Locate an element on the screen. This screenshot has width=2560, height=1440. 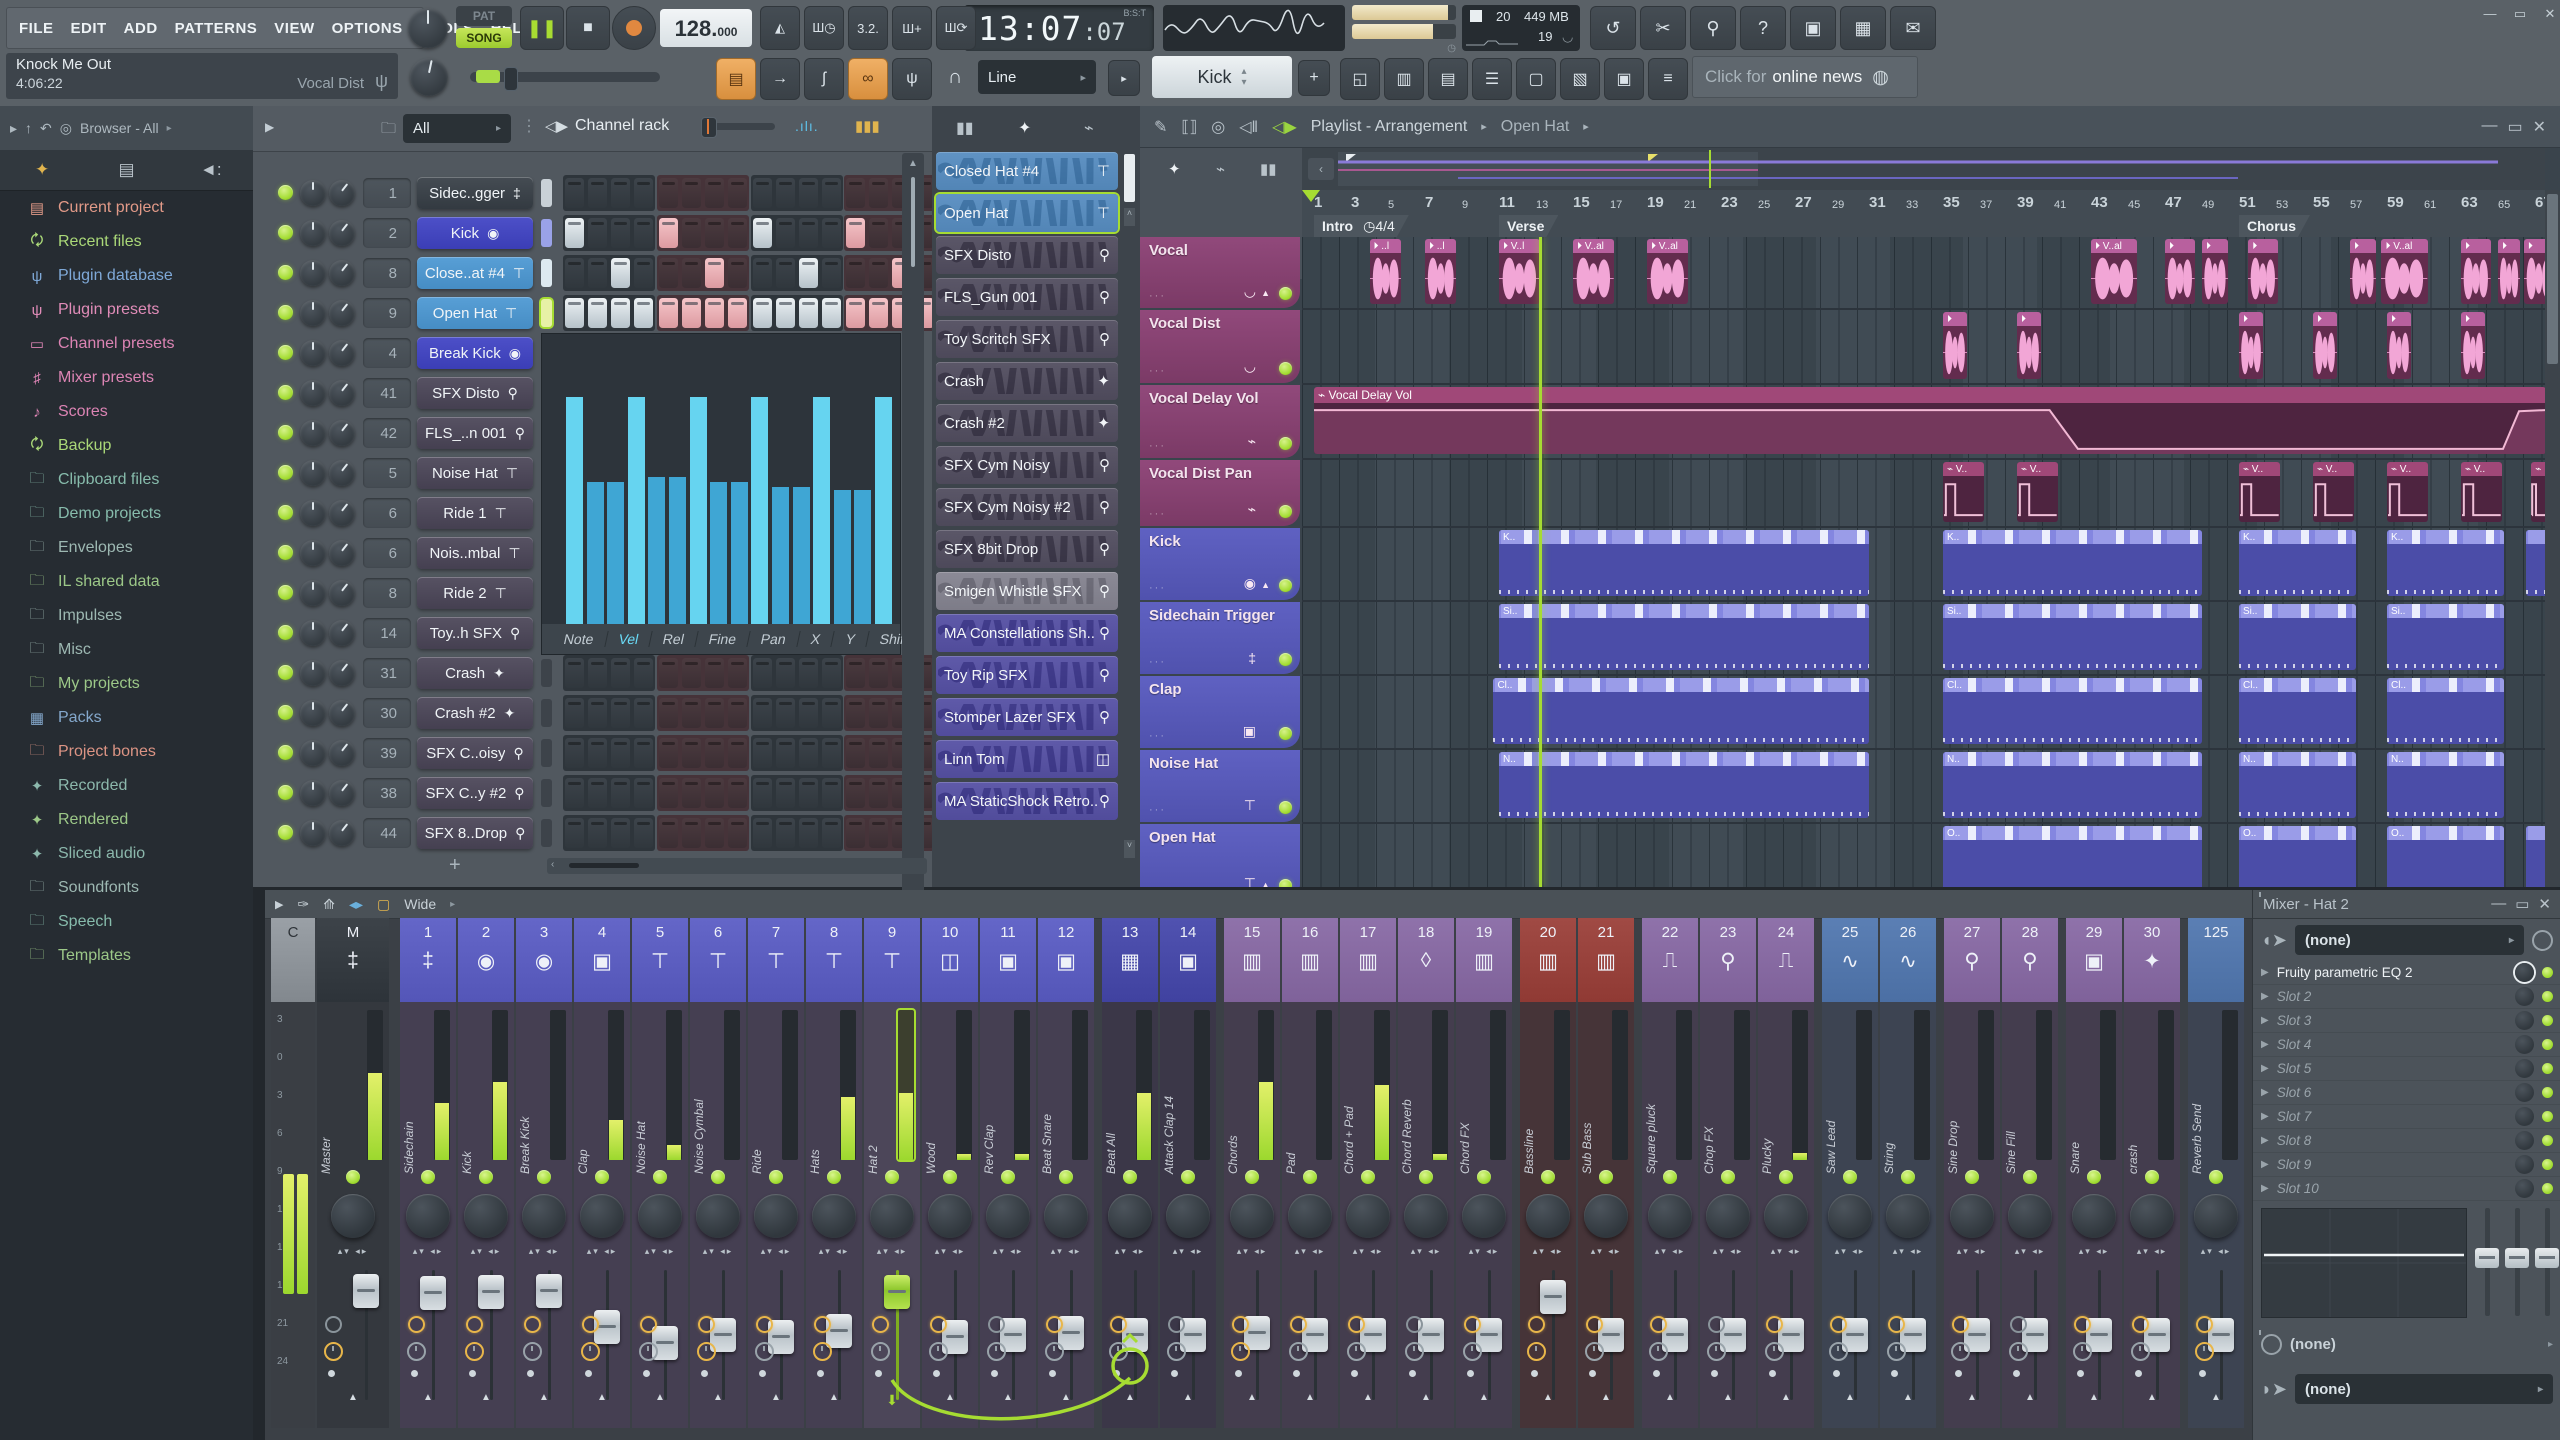
audio-clip: ⏵ V..al is located at coordinates (2114, 271).